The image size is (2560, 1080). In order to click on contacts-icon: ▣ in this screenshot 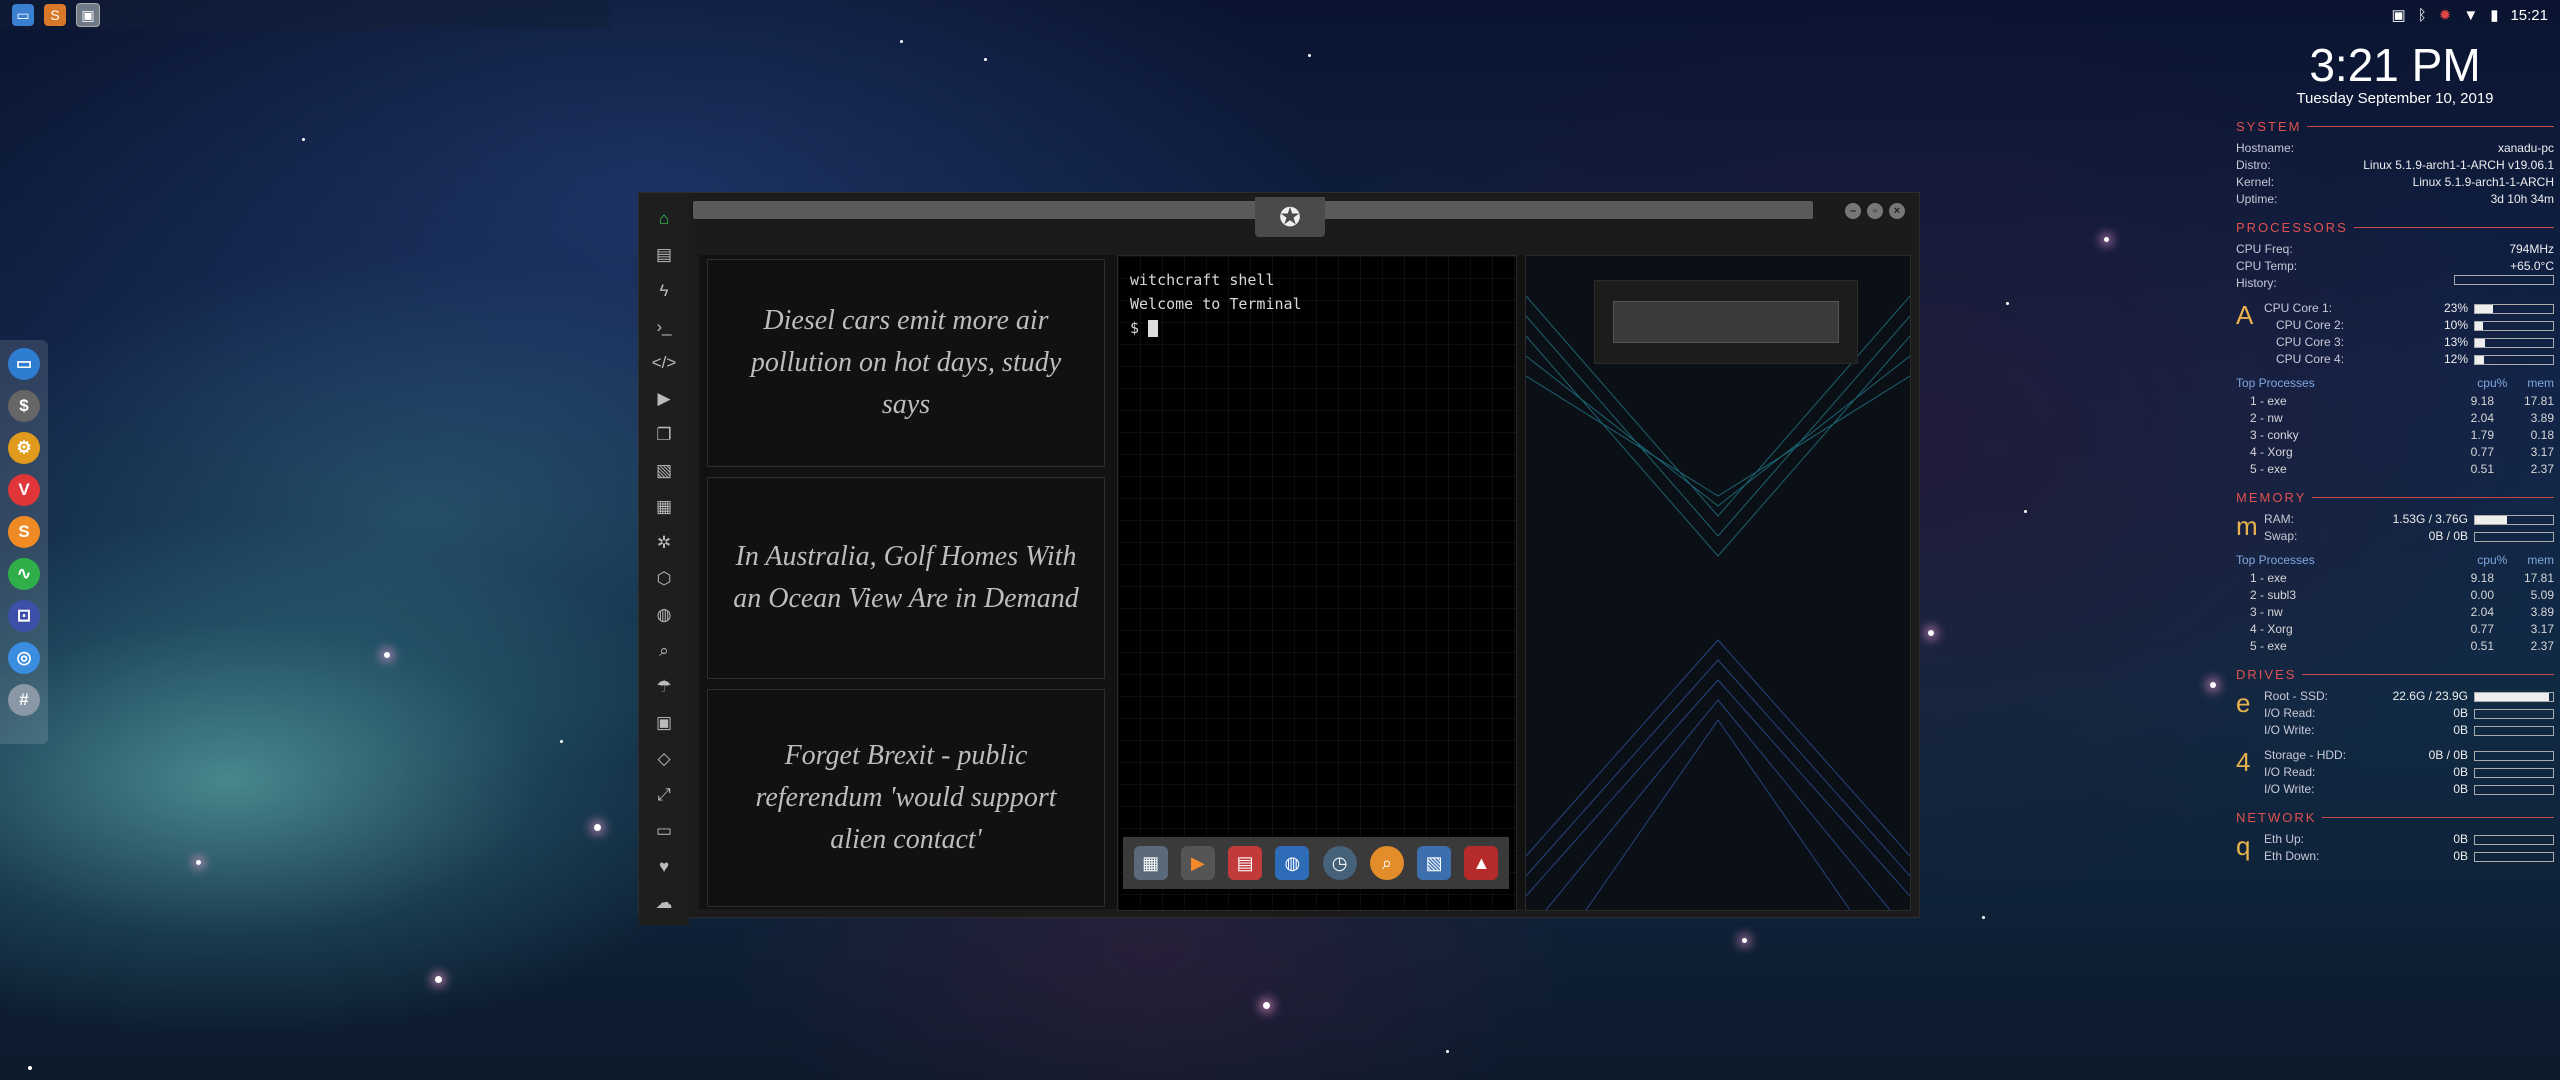, I will do `click(664, 723)`.